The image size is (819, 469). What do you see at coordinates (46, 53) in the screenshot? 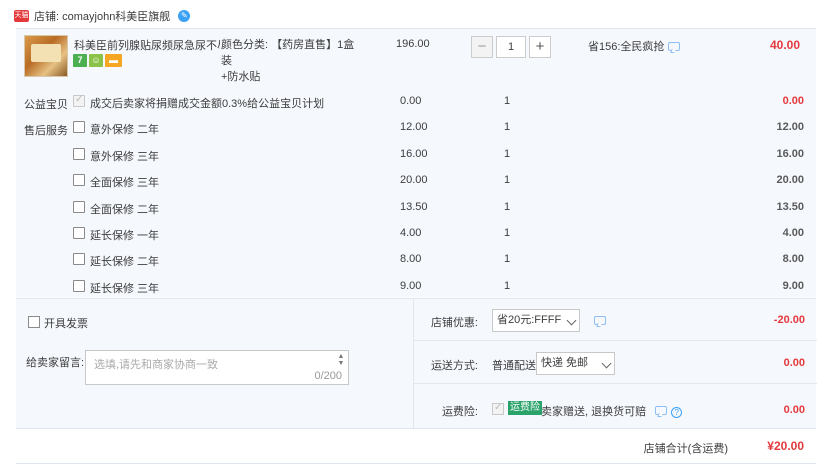
I see `product-thumbnail-box` at bounding box center [46, 53].